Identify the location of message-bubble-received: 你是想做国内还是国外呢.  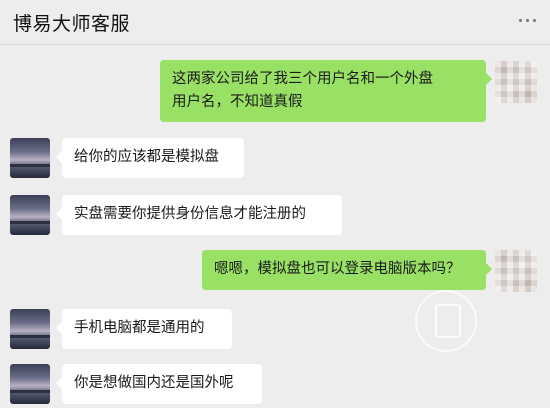
(159, 384).